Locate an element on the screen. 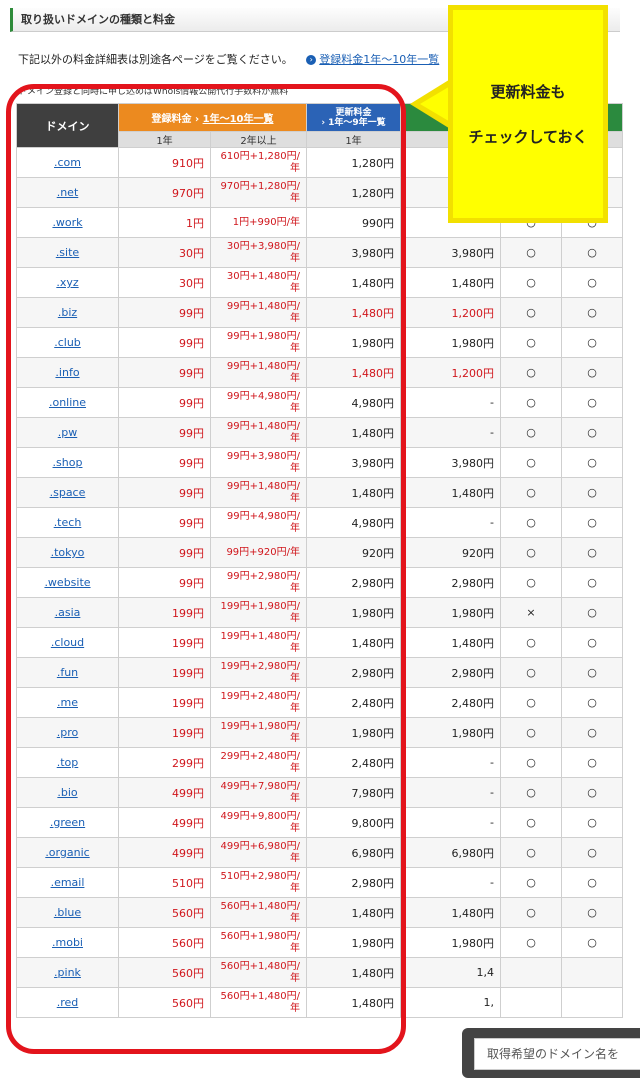  domain-link: .mobi is located at coordinates (67, 942).